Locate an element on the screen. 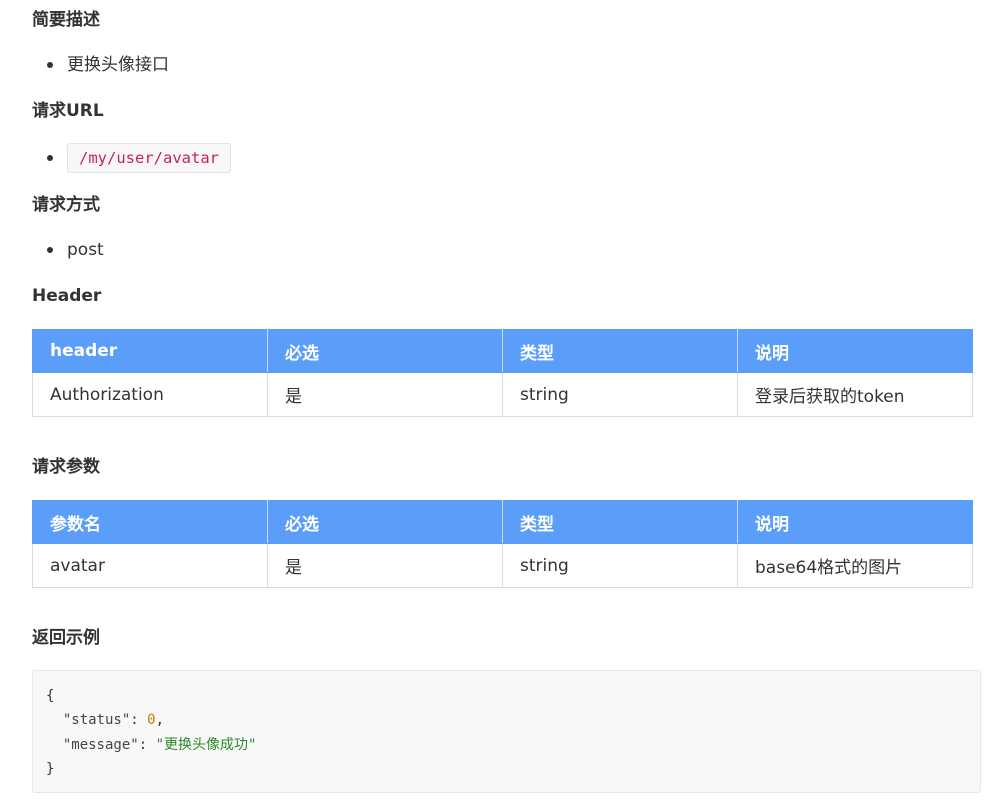  table-cell: 登录后获取的token is located at coordinates (855, 394).